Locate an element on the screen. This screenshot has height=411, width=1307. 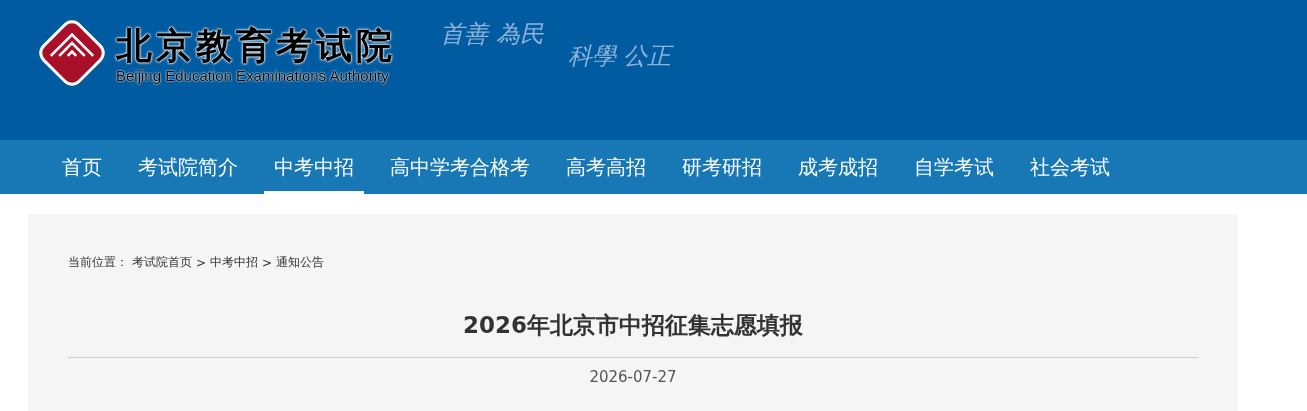
article-title: 2026年北京市中招征集志愿填报 is located at coordinates (633, 325).